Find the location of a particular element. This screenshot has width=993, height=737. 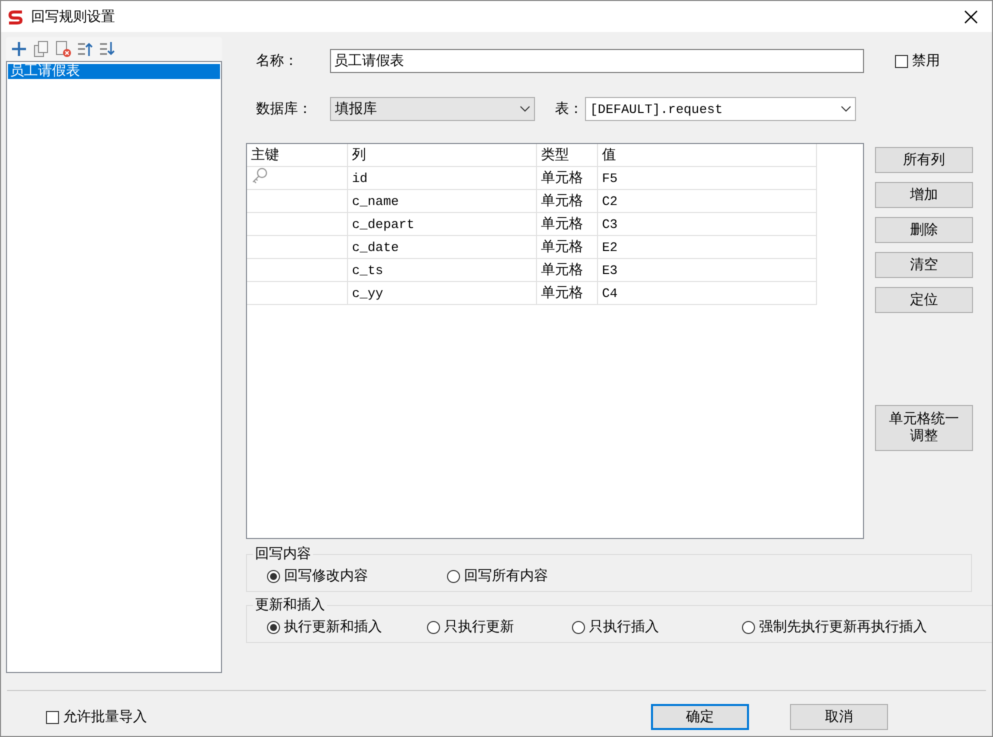

table-cell: C4 is located at coordinates (707, 293).